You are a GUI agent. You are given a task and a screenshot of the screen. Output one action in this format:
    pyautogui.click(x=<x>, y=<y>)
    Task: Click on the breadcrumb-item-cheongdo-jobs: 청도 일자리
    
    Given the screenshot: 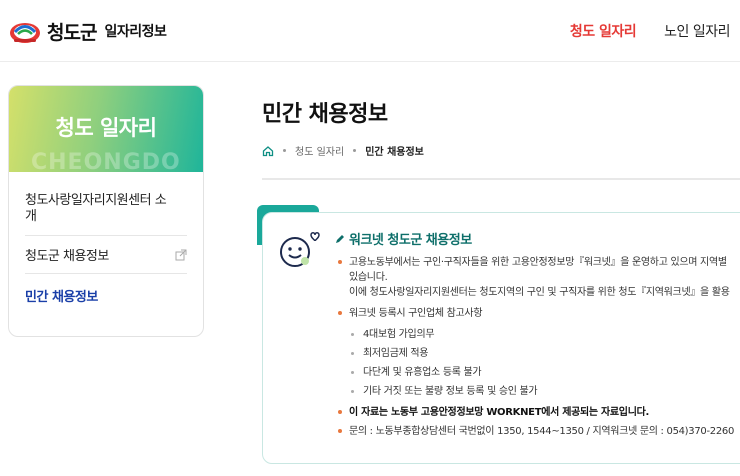 What is the action you would take?
    pyautogui.click(x=319, y=150)
    